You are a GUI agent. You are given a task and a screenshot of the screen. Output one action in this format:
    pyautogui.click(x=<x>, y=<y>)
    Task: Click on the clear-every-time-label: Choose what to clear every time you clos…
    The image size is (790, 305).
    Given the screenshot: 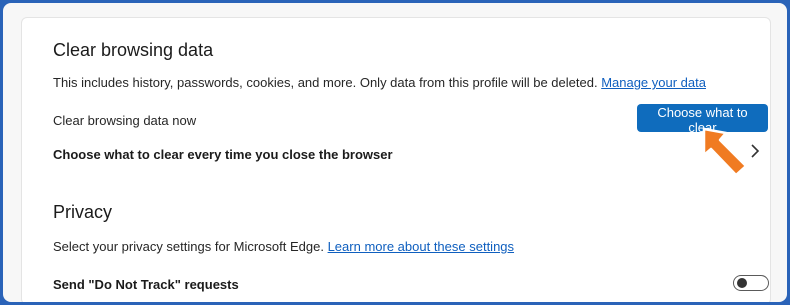 What is the action you would take?
    pyautogui.click(x=223, y=154)
    